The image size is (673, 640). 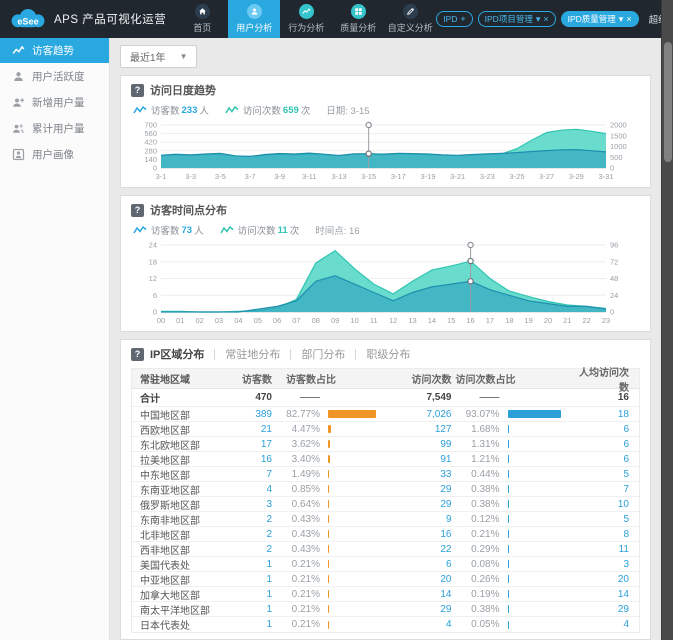 What do you see at coordinates (248, 444) in the screenshot?
I see `visitors-count: 17` at bounding box center [248, 444].